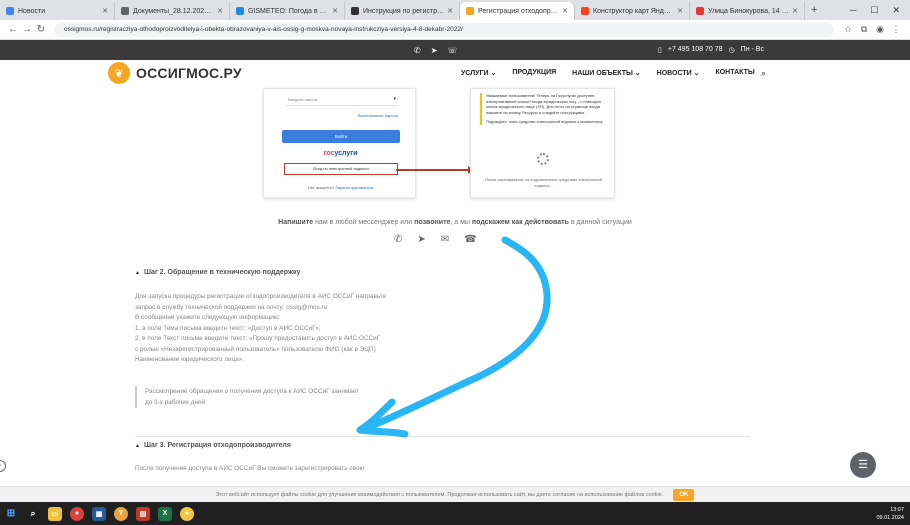  What do you see at coordinates (57, 11) in the screenshot?
I see `browser-tab: Новости ✕` at bounding box center [57, 11].